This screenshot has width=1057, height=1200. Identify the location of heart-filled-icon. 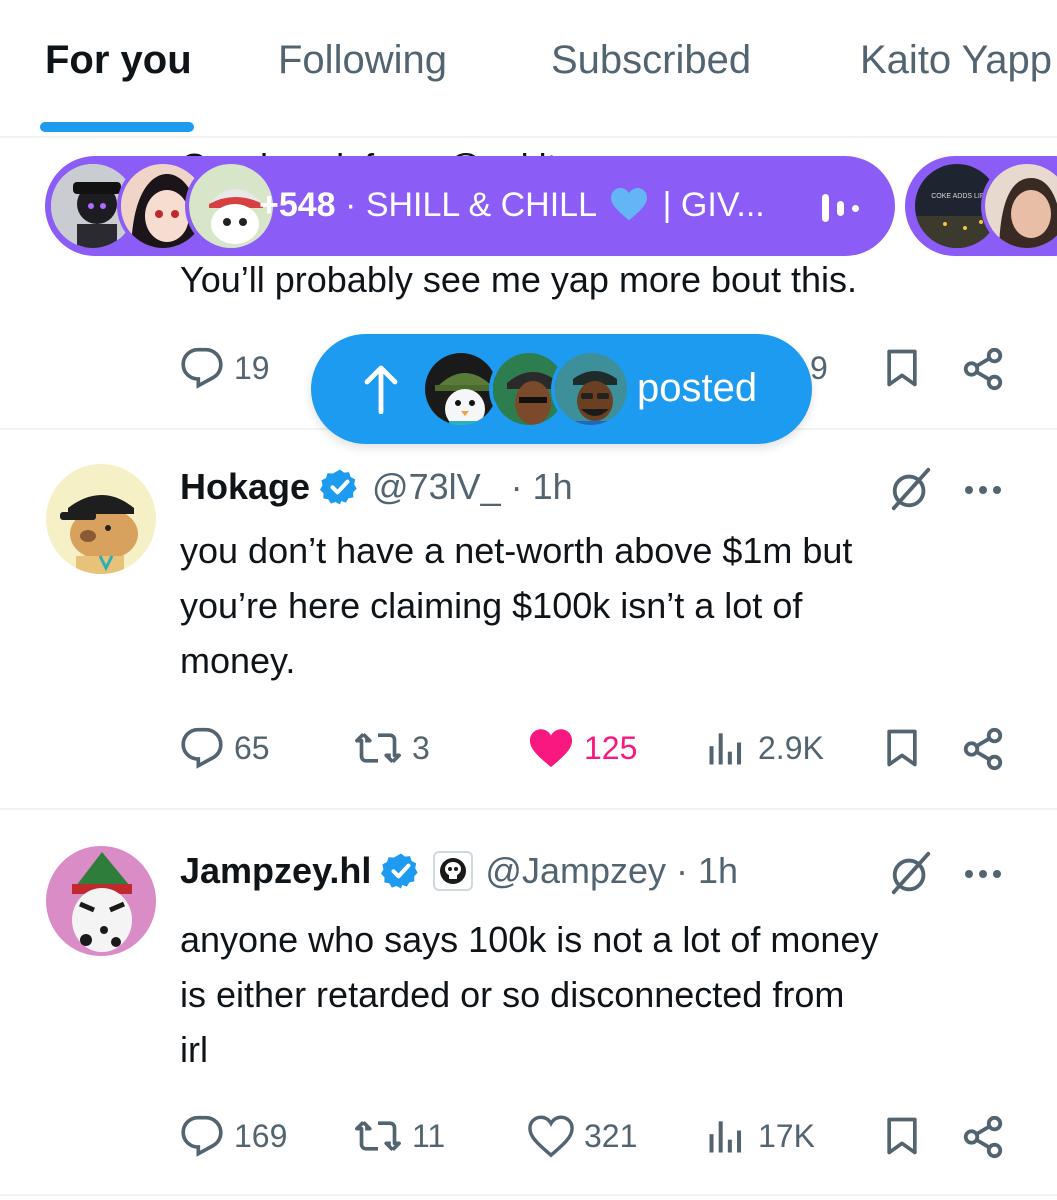
(551, 748).